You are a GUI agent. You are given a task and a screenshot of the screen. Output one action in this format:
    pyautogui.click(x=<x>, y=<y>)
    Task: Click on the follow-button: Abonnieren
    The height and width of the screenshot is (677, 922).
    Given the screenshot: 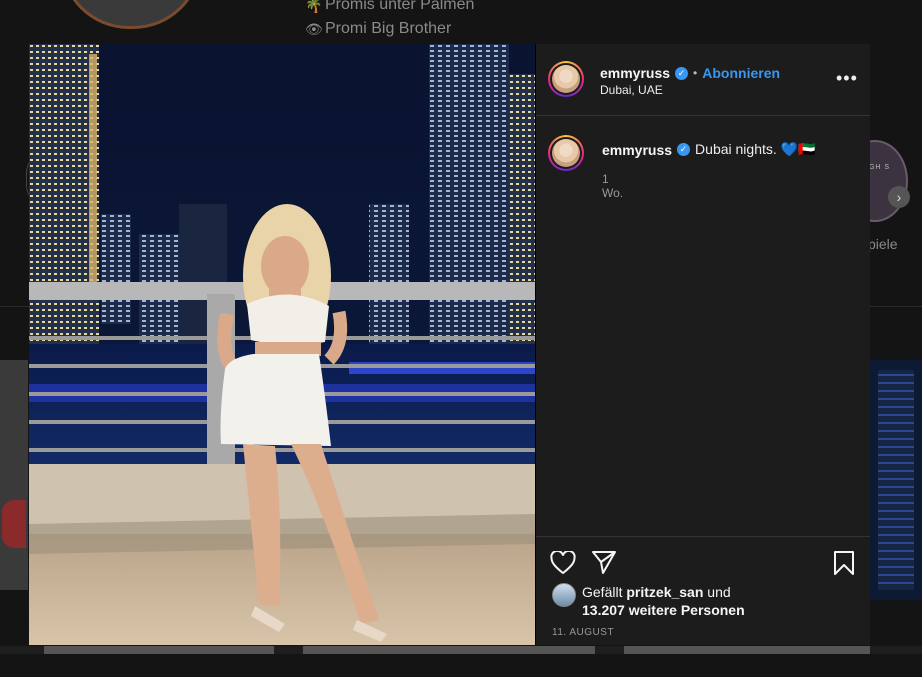 What is the action you would take?
    pyautogui.click(x=741, y=73)
    